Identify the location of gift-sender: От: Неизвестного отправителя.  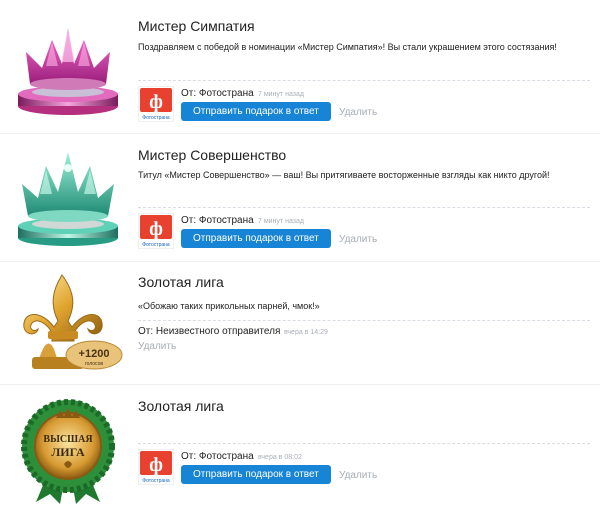
(209, 331).